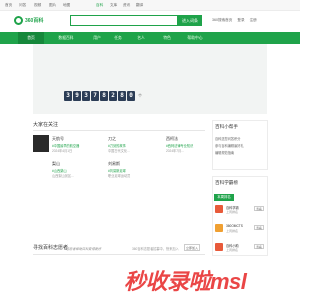  What do you see at coordinates (190, 20) in the screenshot?
I see `search-button: 进入词条` at bounding box center [190, 20].